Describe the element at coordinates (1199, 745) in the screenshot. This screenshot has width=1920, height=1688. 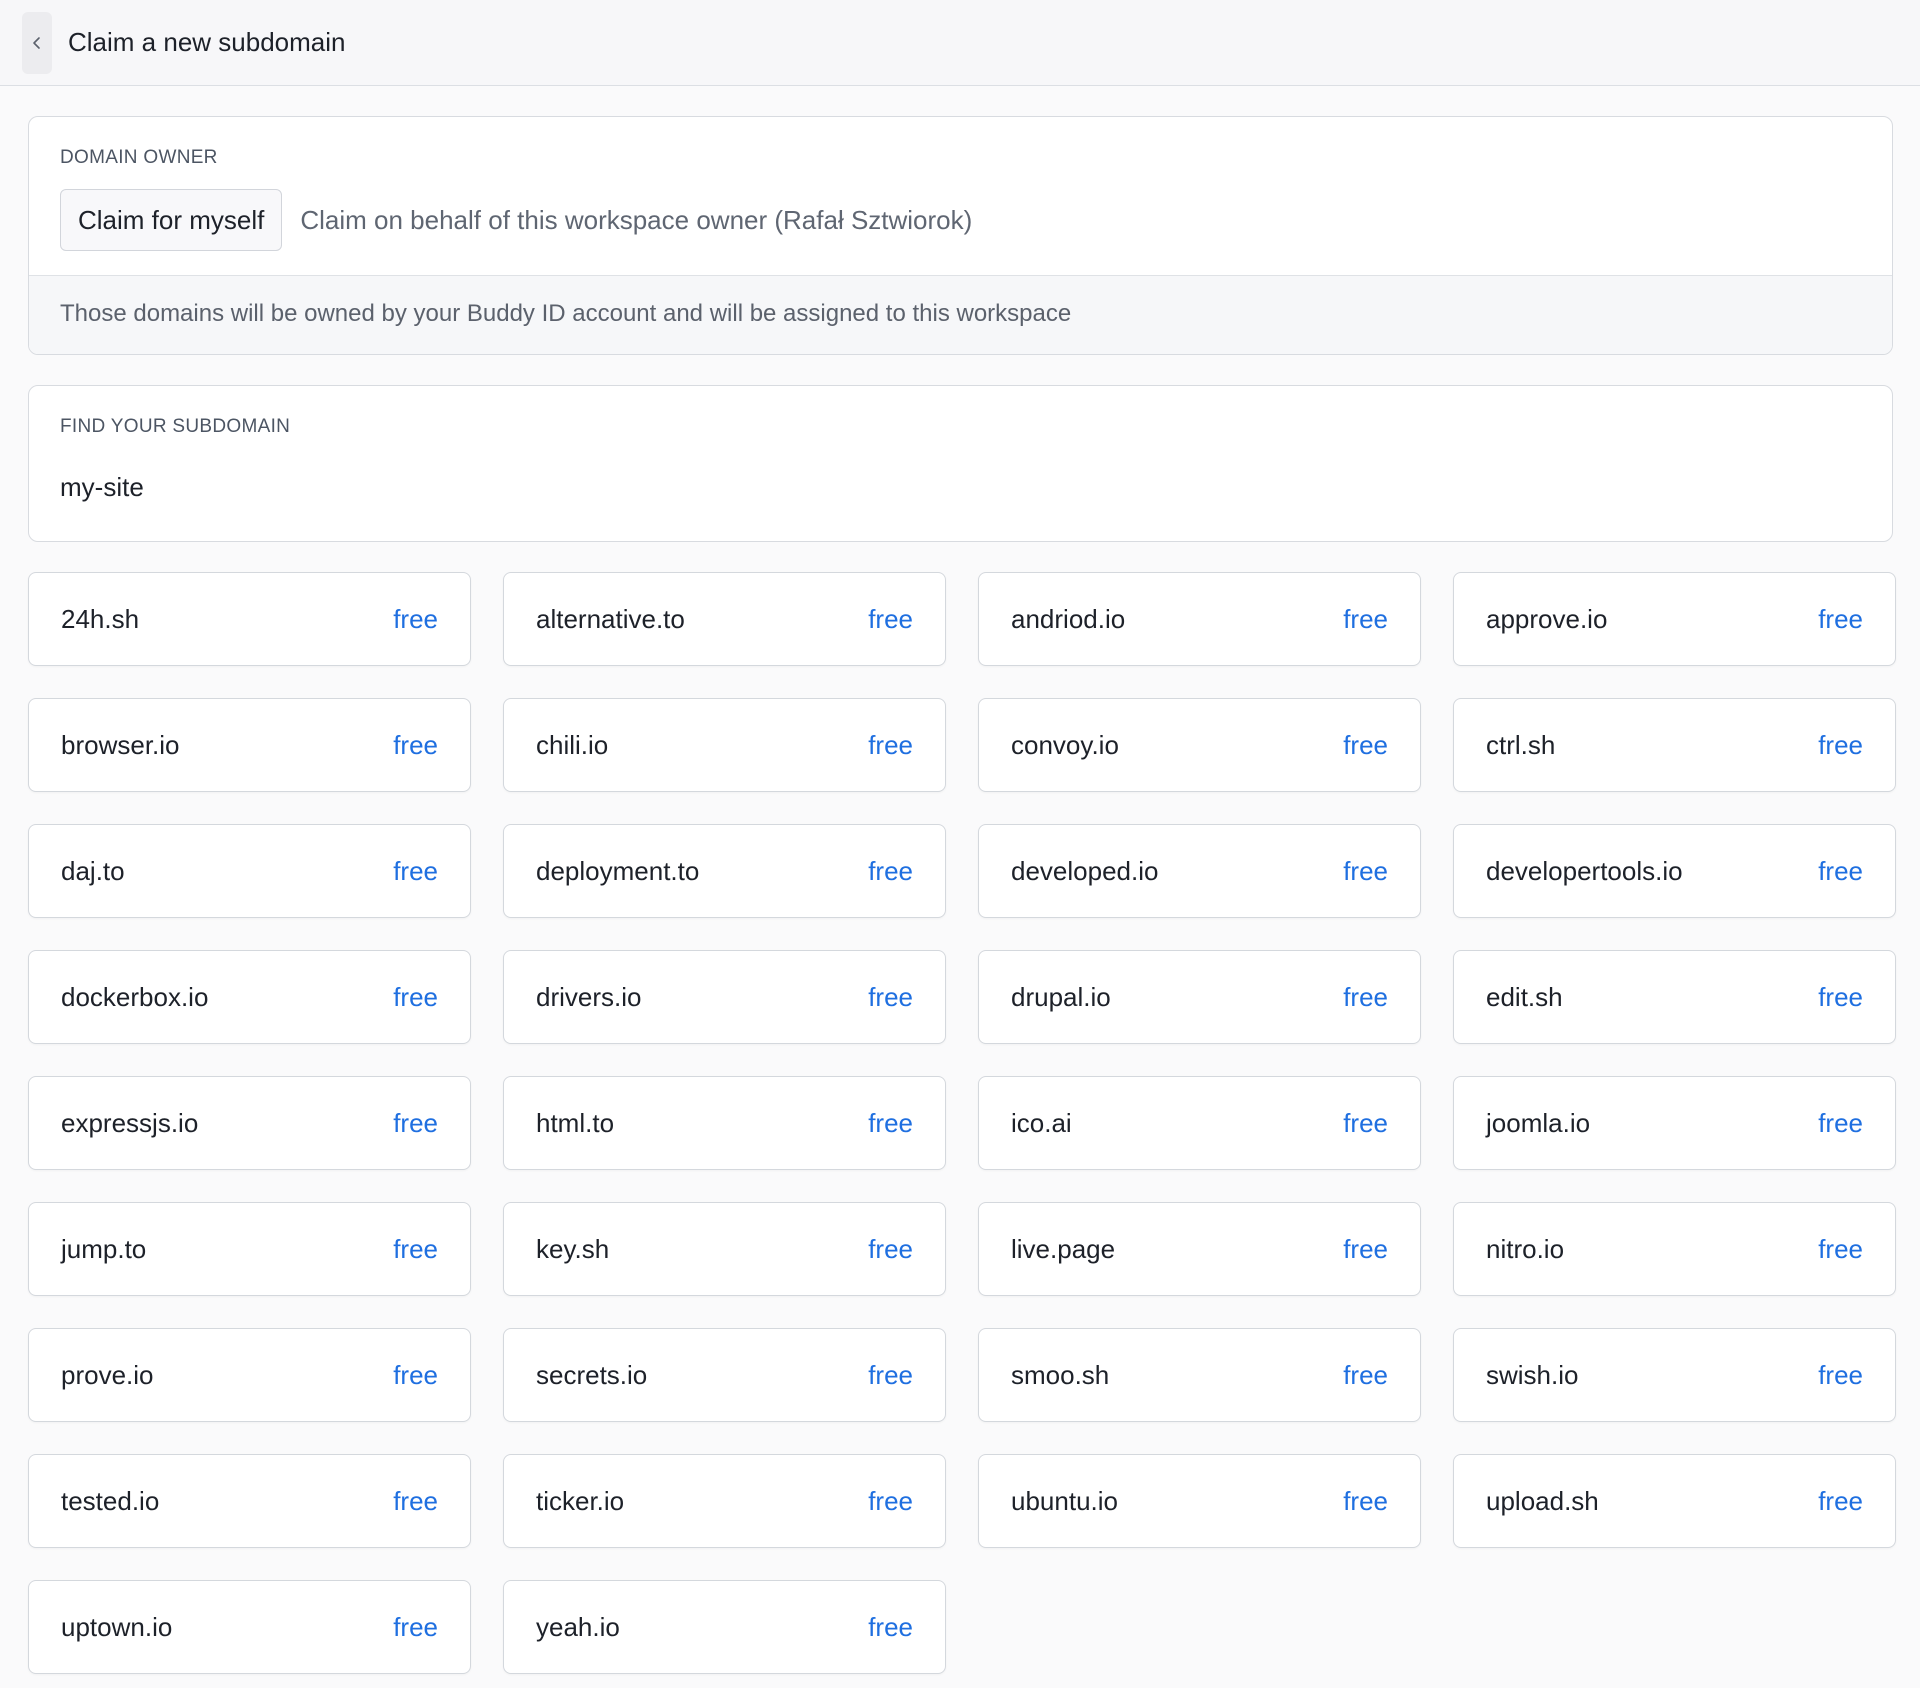
I see `domain-card: convoy.io free` at that location.